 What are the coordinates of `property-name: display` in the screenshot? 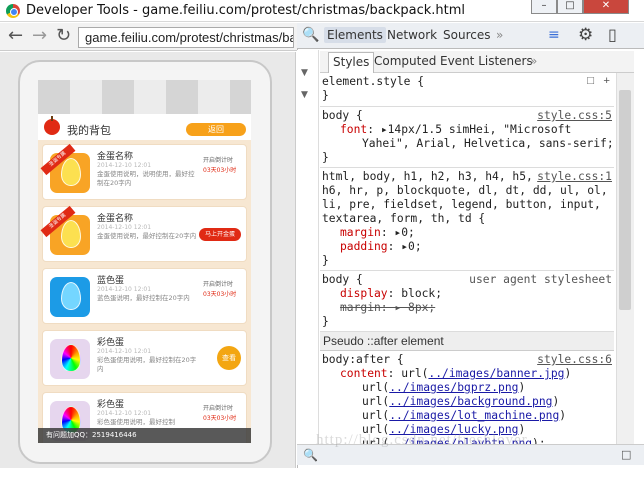 It's located at (364, 293).